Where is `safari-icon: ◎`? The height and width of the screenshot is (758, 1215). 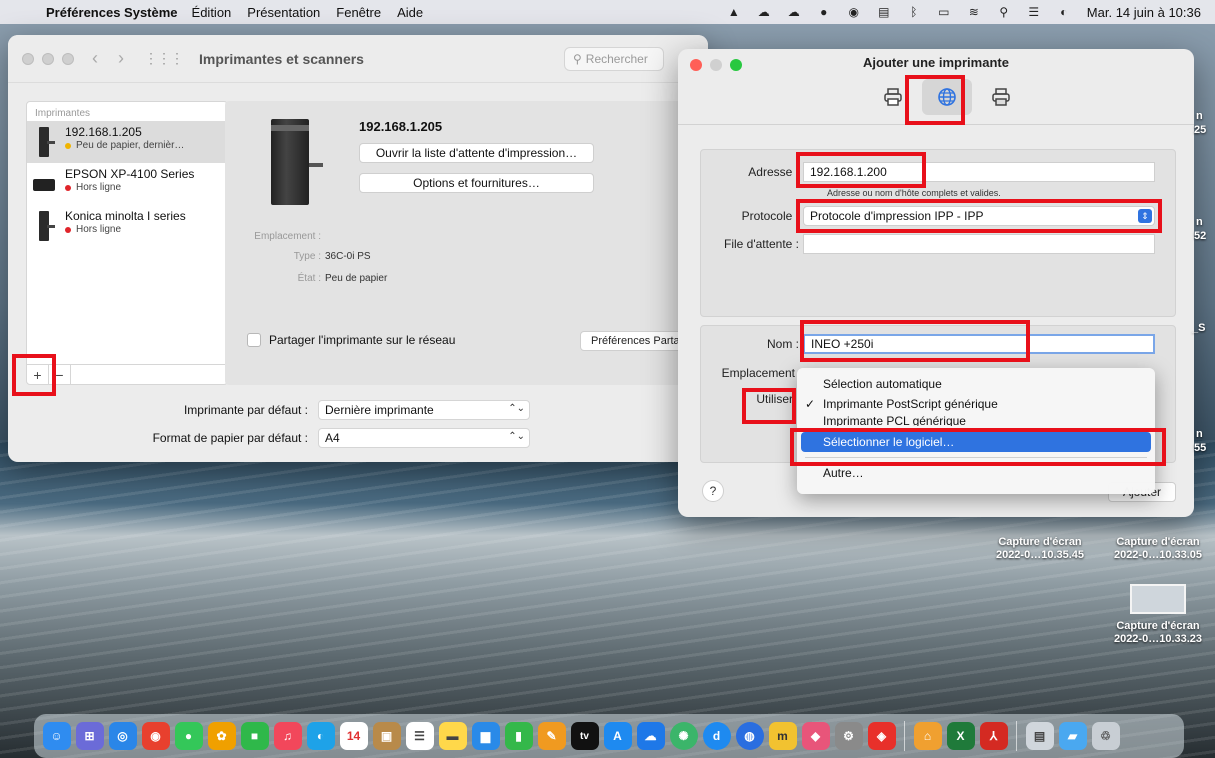
safari-icon: ◎ is located at coordinates (122, 736).